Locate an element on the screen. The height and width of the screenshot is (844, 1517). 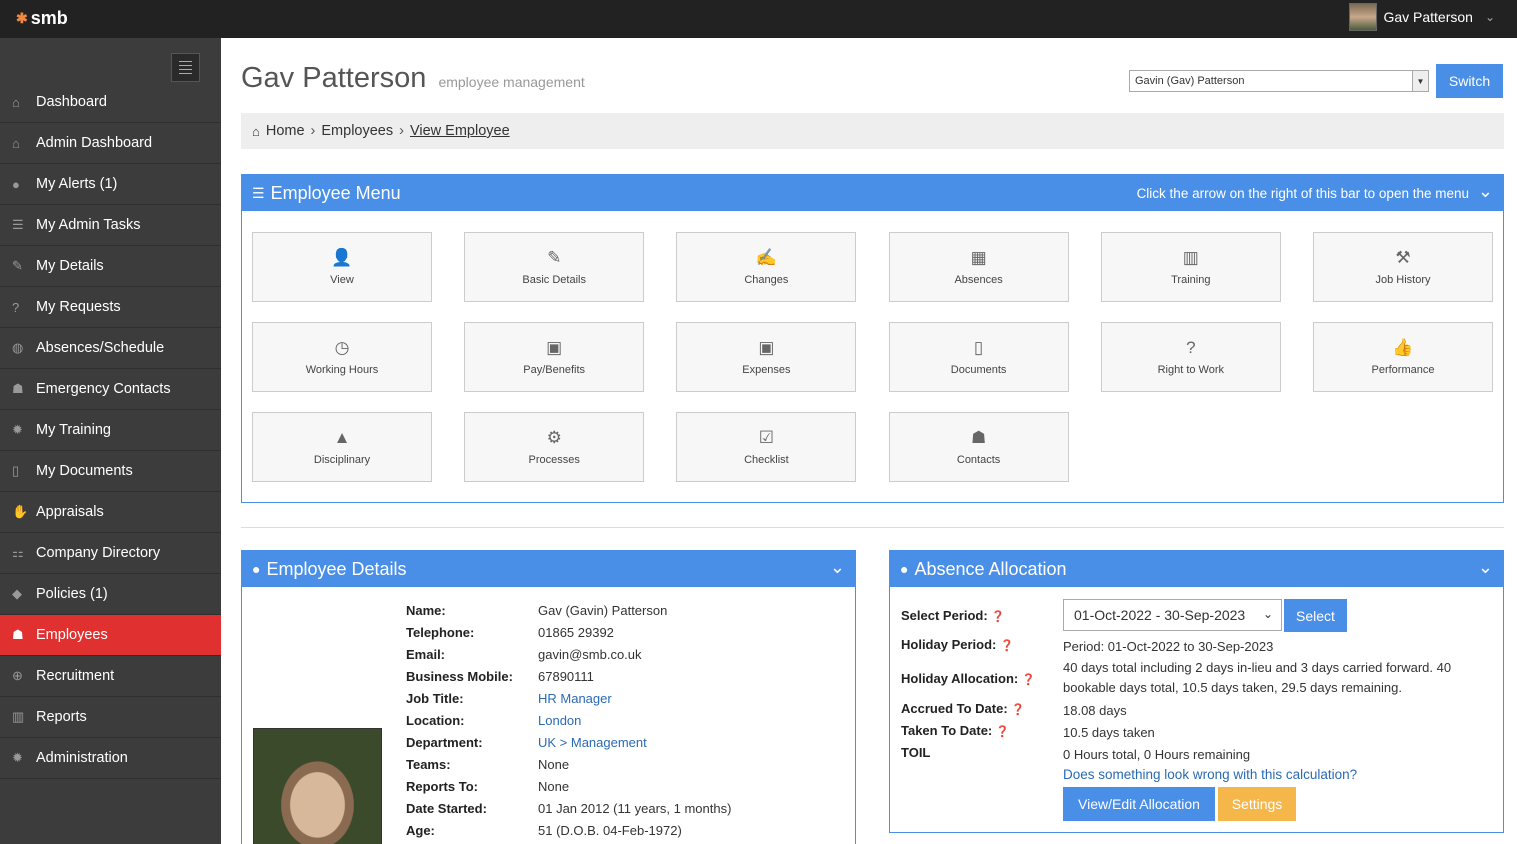
menu-tile-disciplinary: ▲ Disciplinary is located at coordinates (342, 447).